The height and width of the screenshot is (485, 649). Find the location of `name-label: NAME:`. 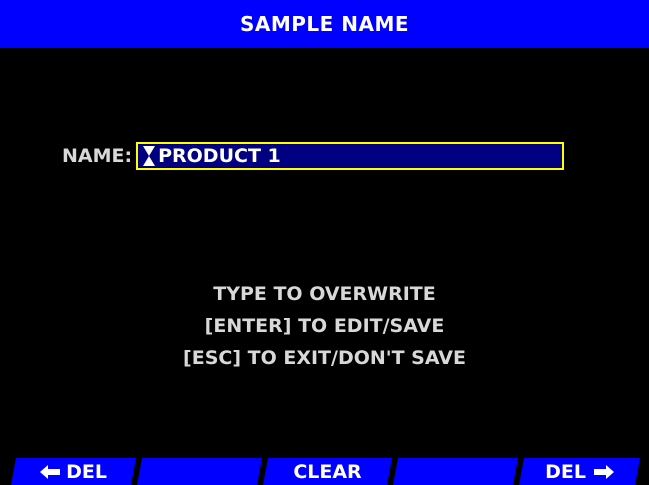

name-label: NAME: is located at coordinates (97, 156).